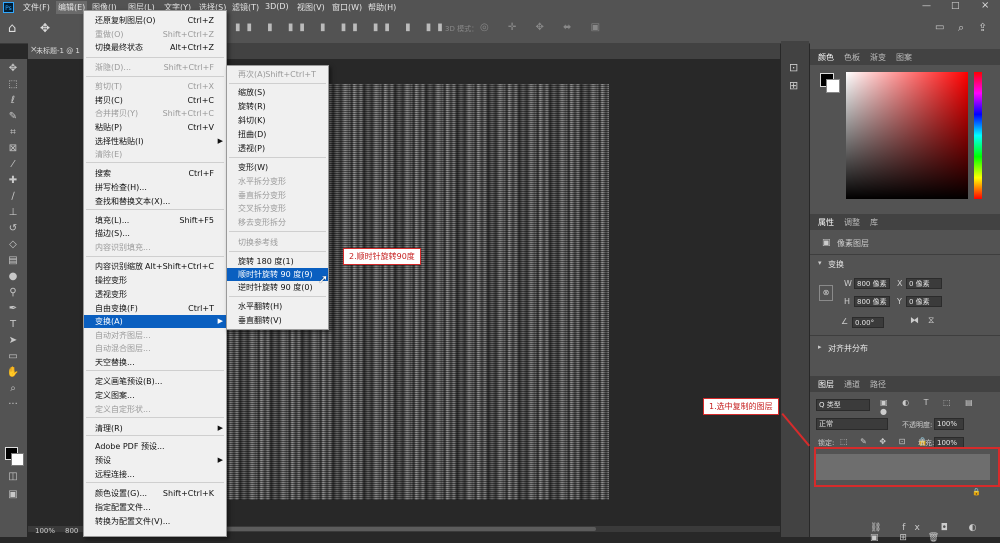 Image resolution: width=1000 pixels, height=543 pixels. I want to click on properties_panel-tab-1: 调整, so click(852, 222).